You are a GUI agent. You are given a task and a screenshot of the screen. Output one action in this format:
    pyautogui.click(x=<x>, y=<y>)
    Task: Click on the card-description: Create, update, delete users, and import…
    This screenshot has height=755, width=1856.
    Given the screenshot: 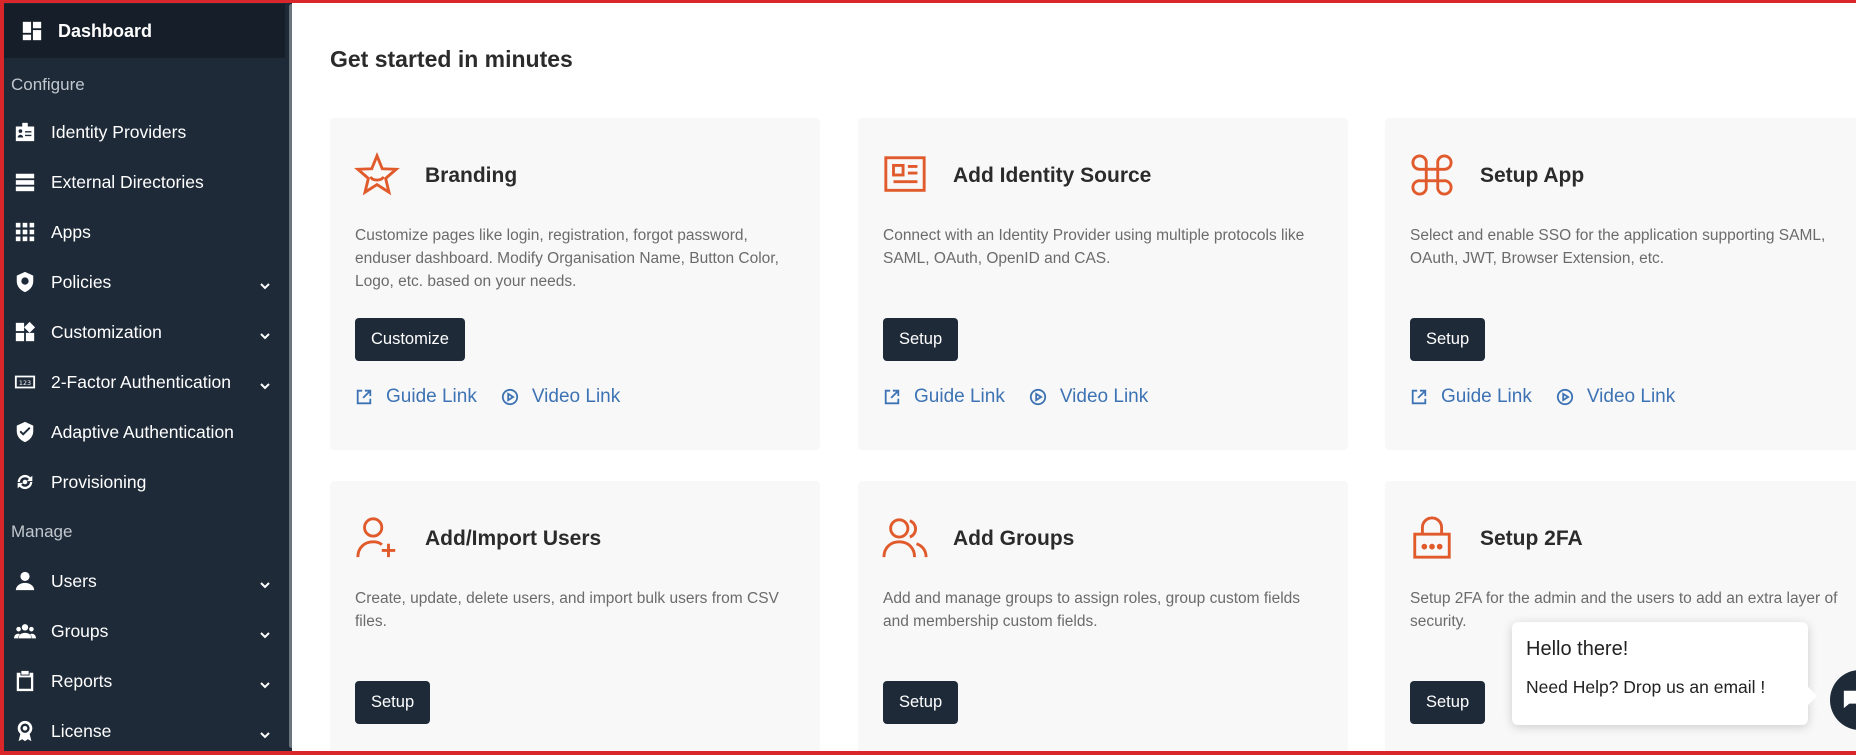 What is the action you would take?
    pyautogui.click(x=567, y=610)
    